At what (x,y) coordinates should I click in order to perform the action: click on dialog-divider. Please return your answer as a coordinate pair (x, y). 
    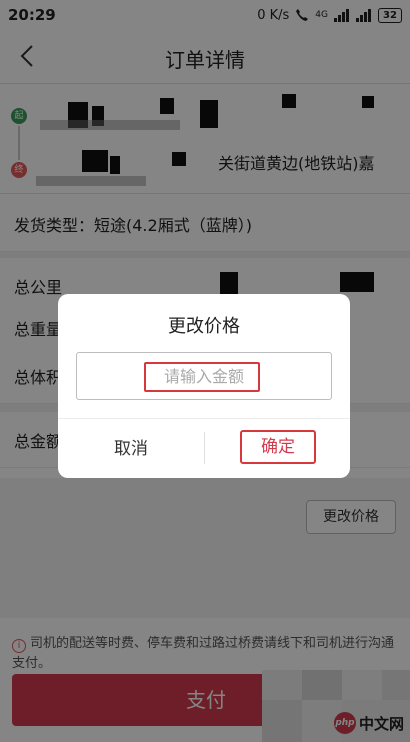
    Looking at the image, I should click on (204, 418).